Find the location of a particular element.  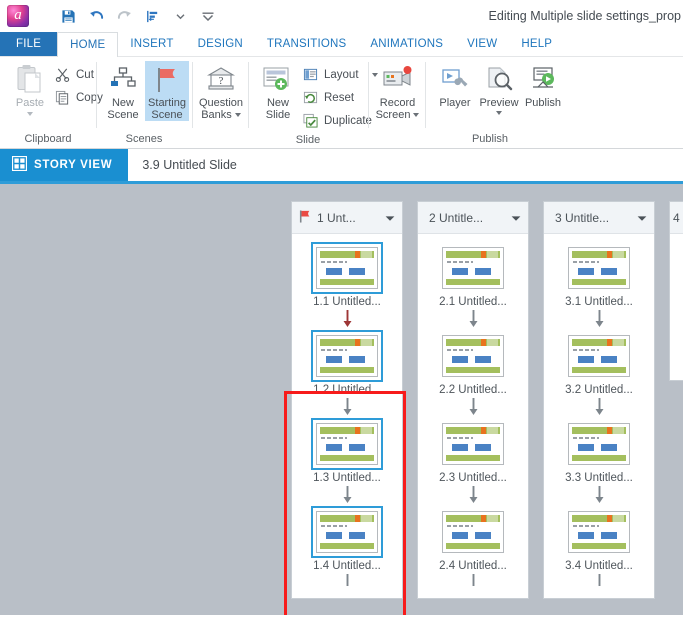

preview-button: Preview is located at coordinates (499, 88).